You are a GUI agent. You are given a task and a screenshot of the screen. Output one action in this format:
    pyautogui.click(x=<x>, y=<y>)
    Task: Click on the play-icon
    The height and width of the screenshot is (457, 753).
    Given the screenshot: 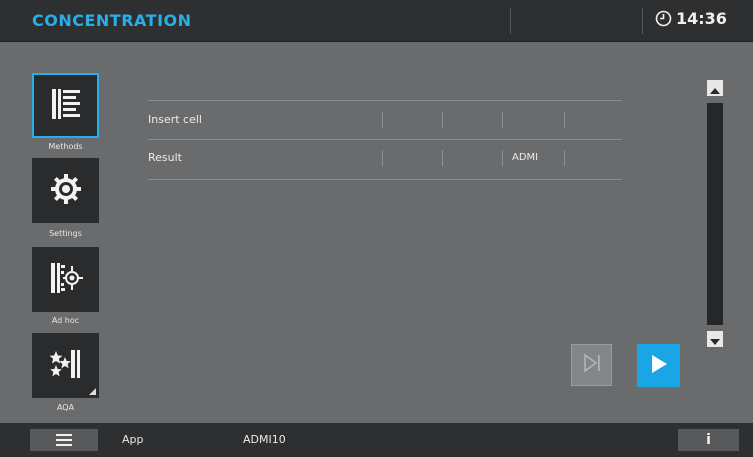 What is the action you would take?
    pyautogui.click(x=659, y=366)
    